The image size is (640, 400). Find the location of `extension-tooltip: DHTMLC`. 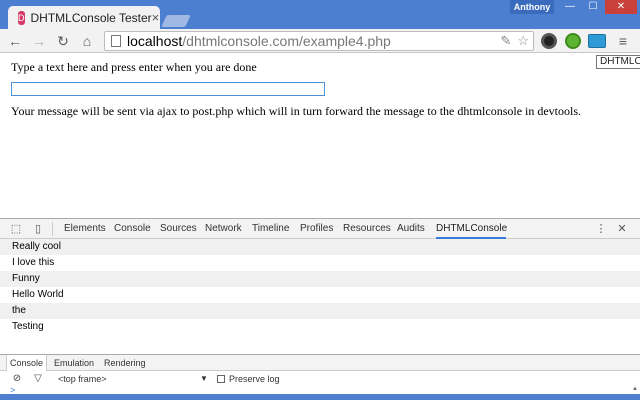

extension-tooltip: DHTMLC is located at coordinates (618, 62).